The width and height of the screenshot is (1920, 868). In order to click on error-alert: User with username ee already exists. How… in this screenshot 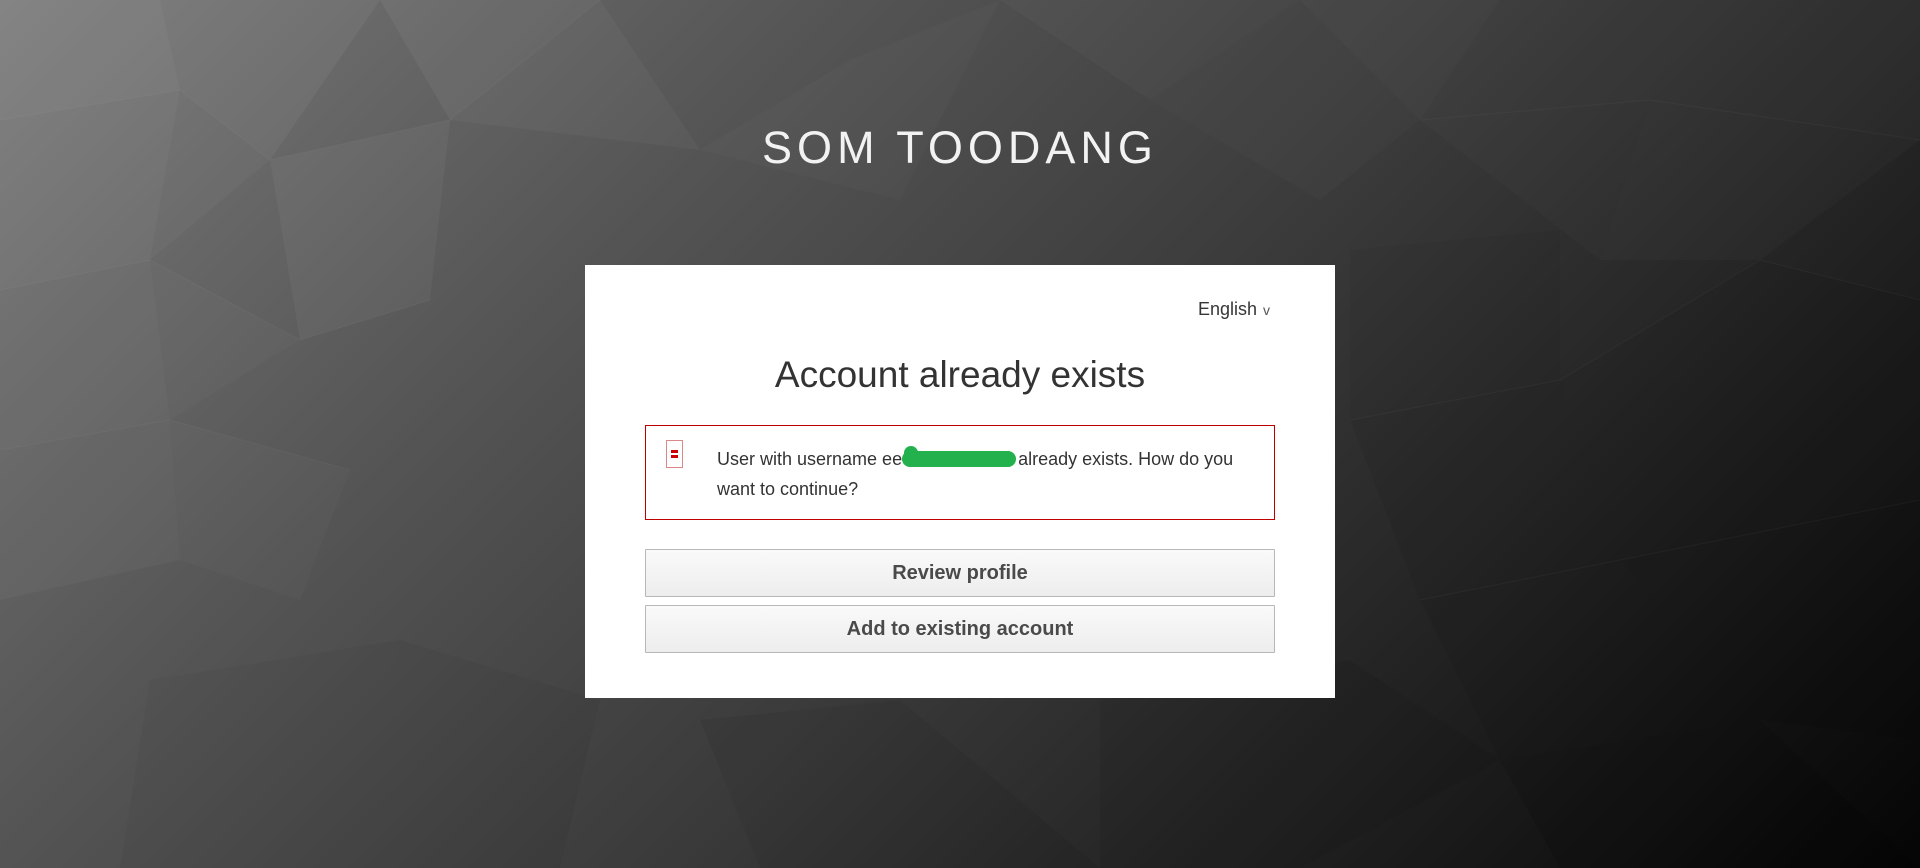, I will do `click(960, 472)`.